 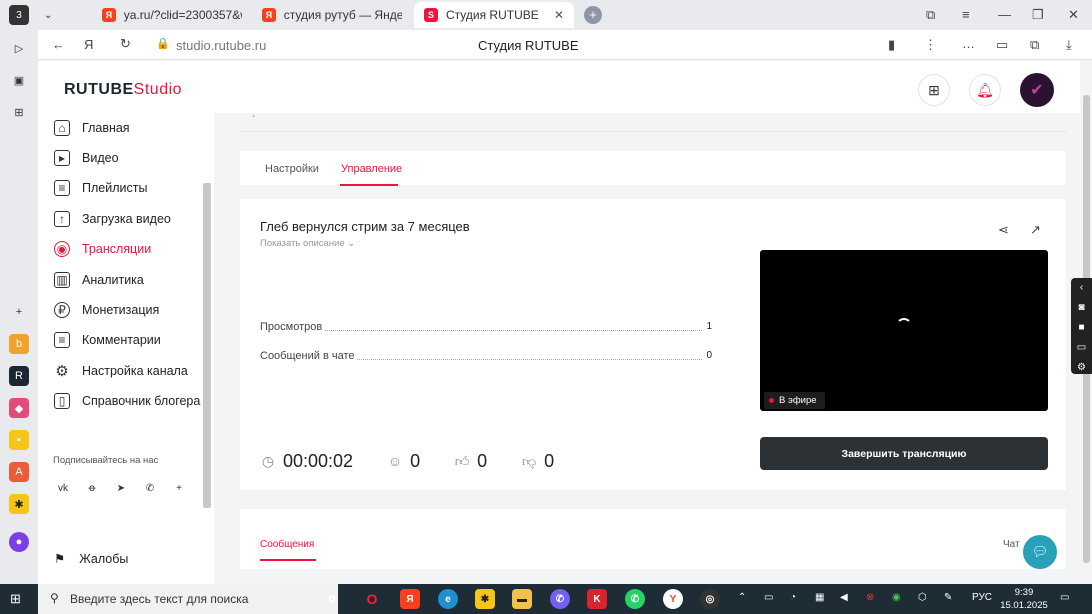 I want to click on ok-icon: ꝋ, so click(x=92, y=488).